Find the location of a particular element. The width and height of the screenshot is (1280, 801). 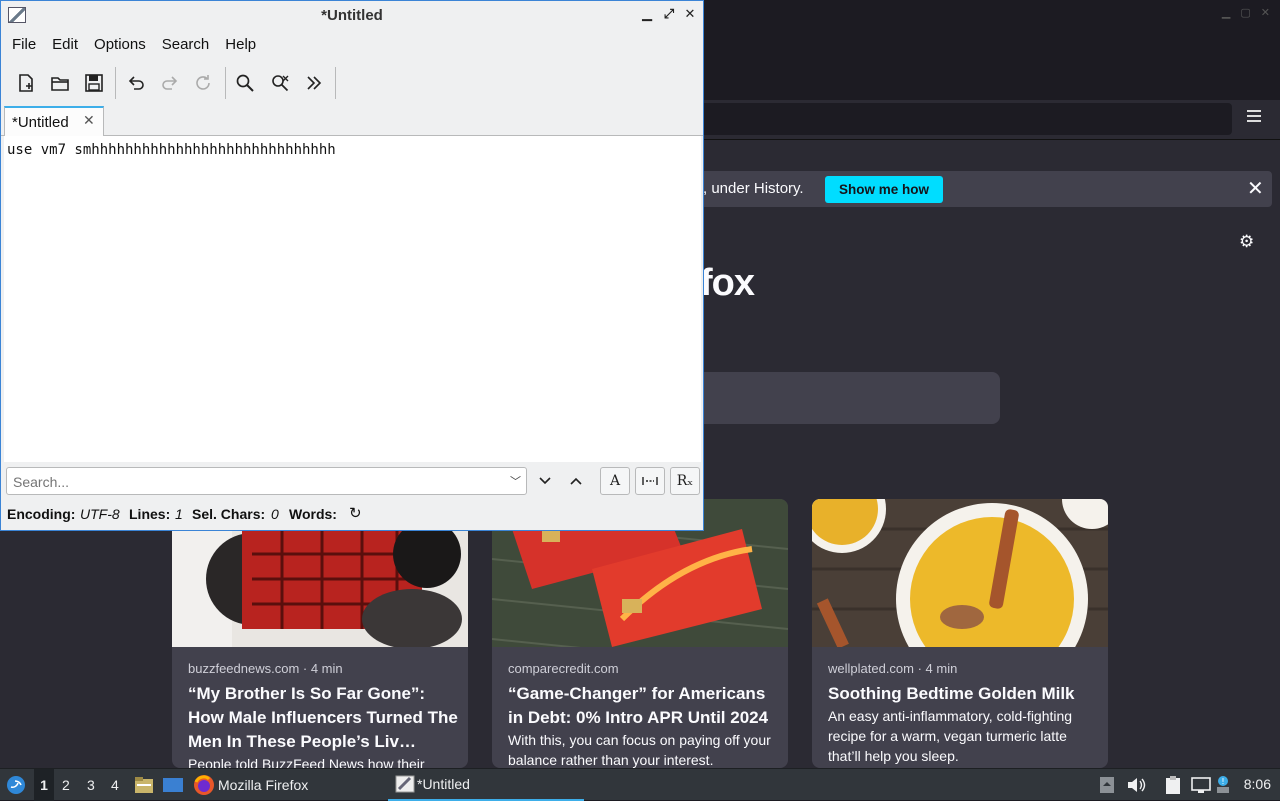

desktop-4: 4 is located at coordinates (115, 785).